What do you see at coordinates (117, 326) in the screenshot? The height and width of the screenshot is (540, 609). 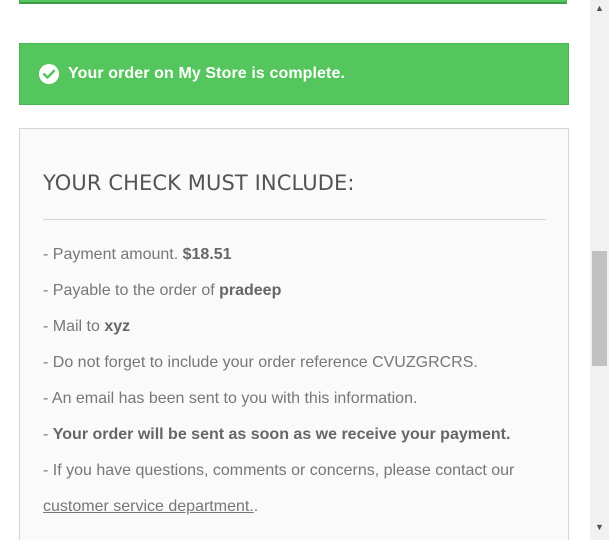 I see `mail-to-value: xyz` at bounding box center [117, 326].